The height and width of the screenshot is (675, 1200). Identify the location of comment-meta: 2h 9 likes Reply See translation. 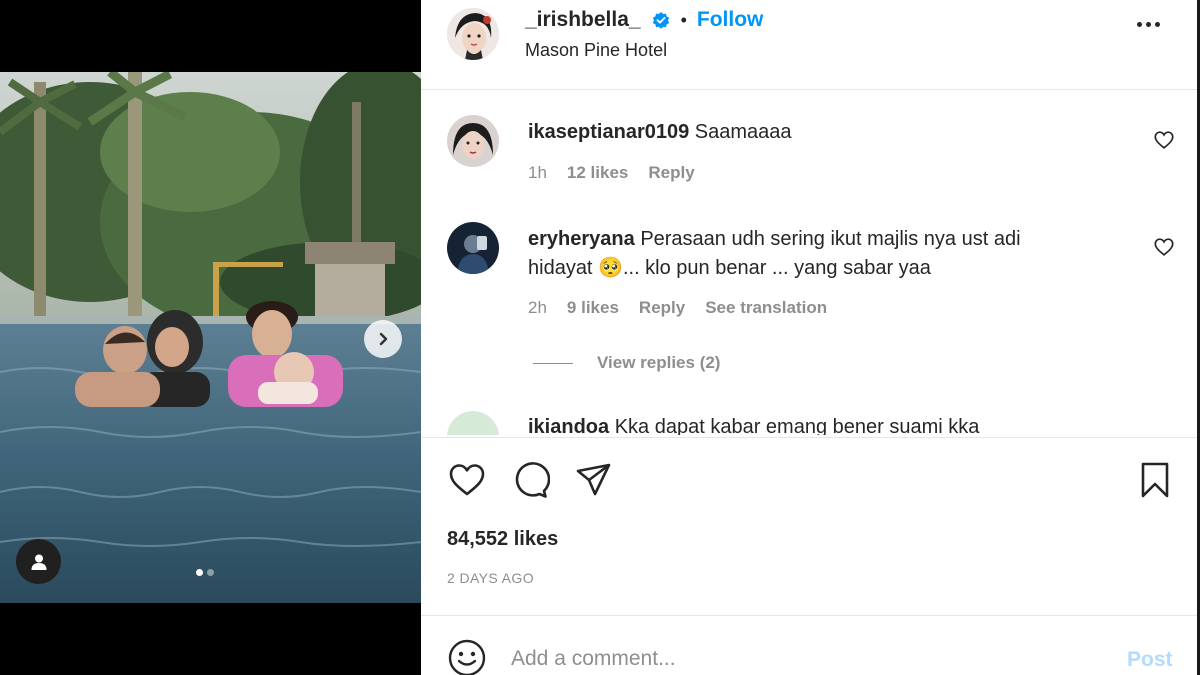
(677, 308).